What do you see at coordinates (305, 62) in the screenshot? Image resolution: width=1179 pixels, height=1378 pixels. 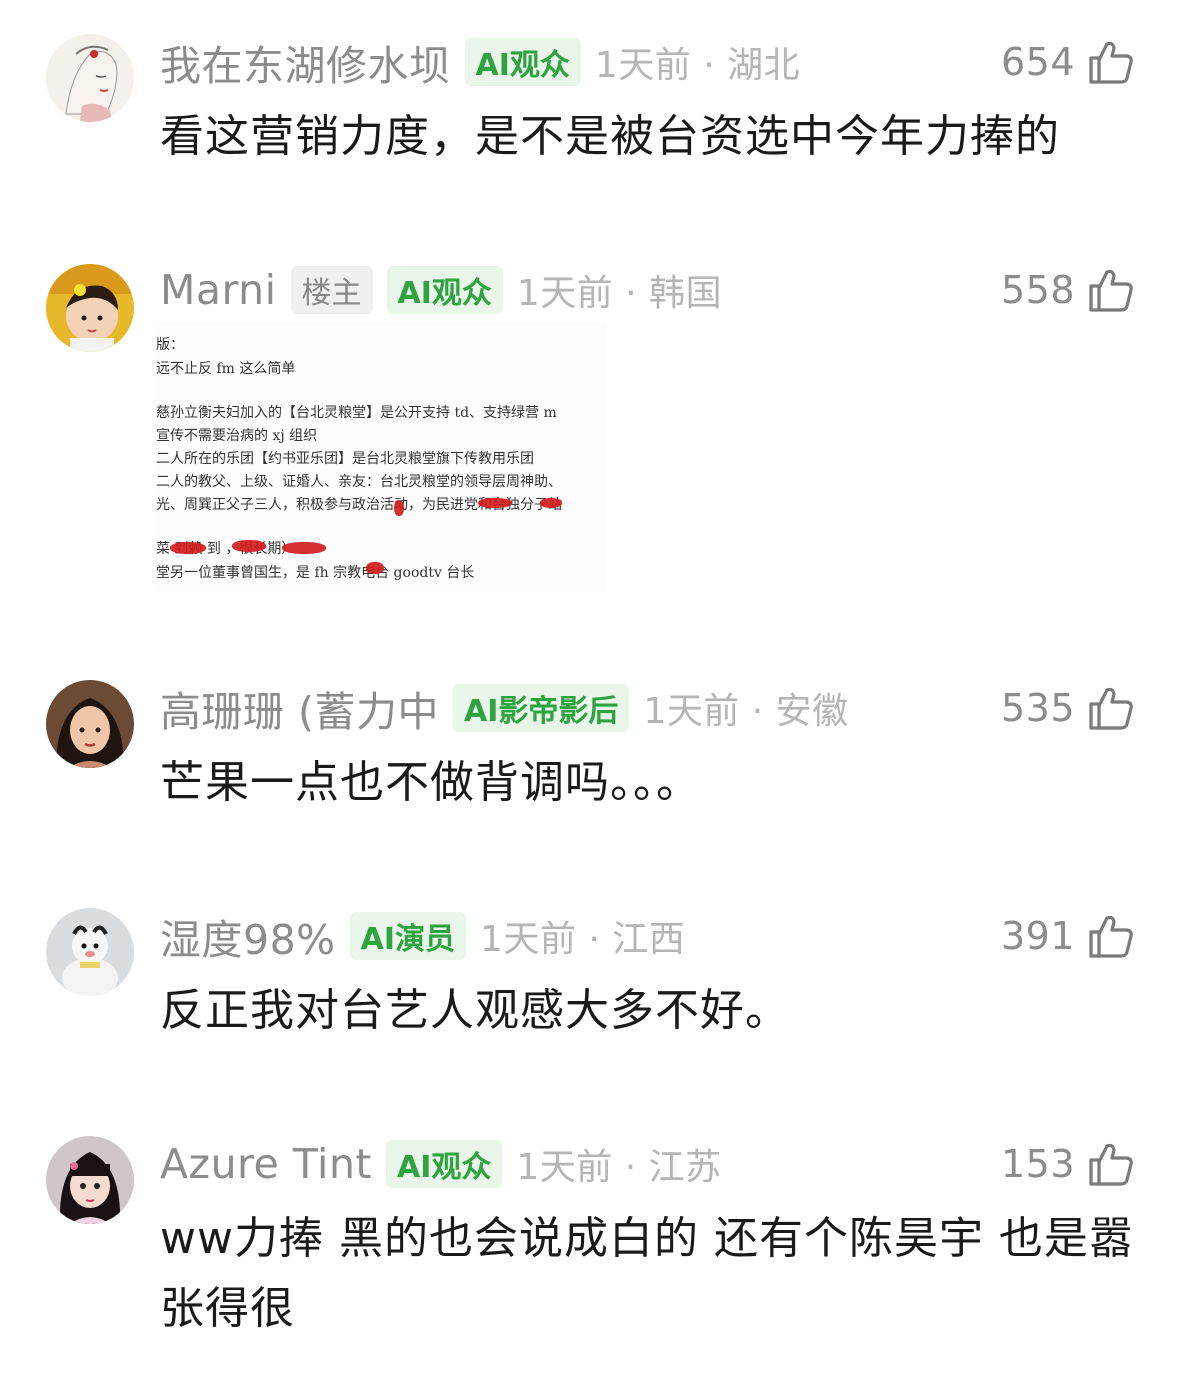 I see `username: 我在东湖修水坝` at bounding box center [305, 62].